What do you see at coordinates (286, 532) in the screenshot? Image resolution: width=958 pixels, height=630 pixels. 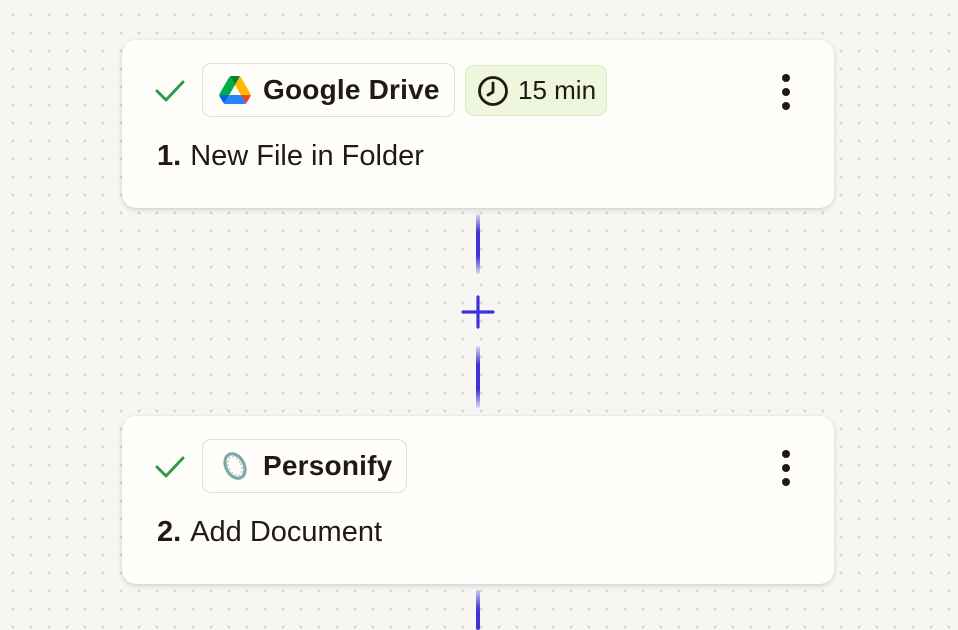 I see `step-event: Add Document` at bounding box center [286, 532].